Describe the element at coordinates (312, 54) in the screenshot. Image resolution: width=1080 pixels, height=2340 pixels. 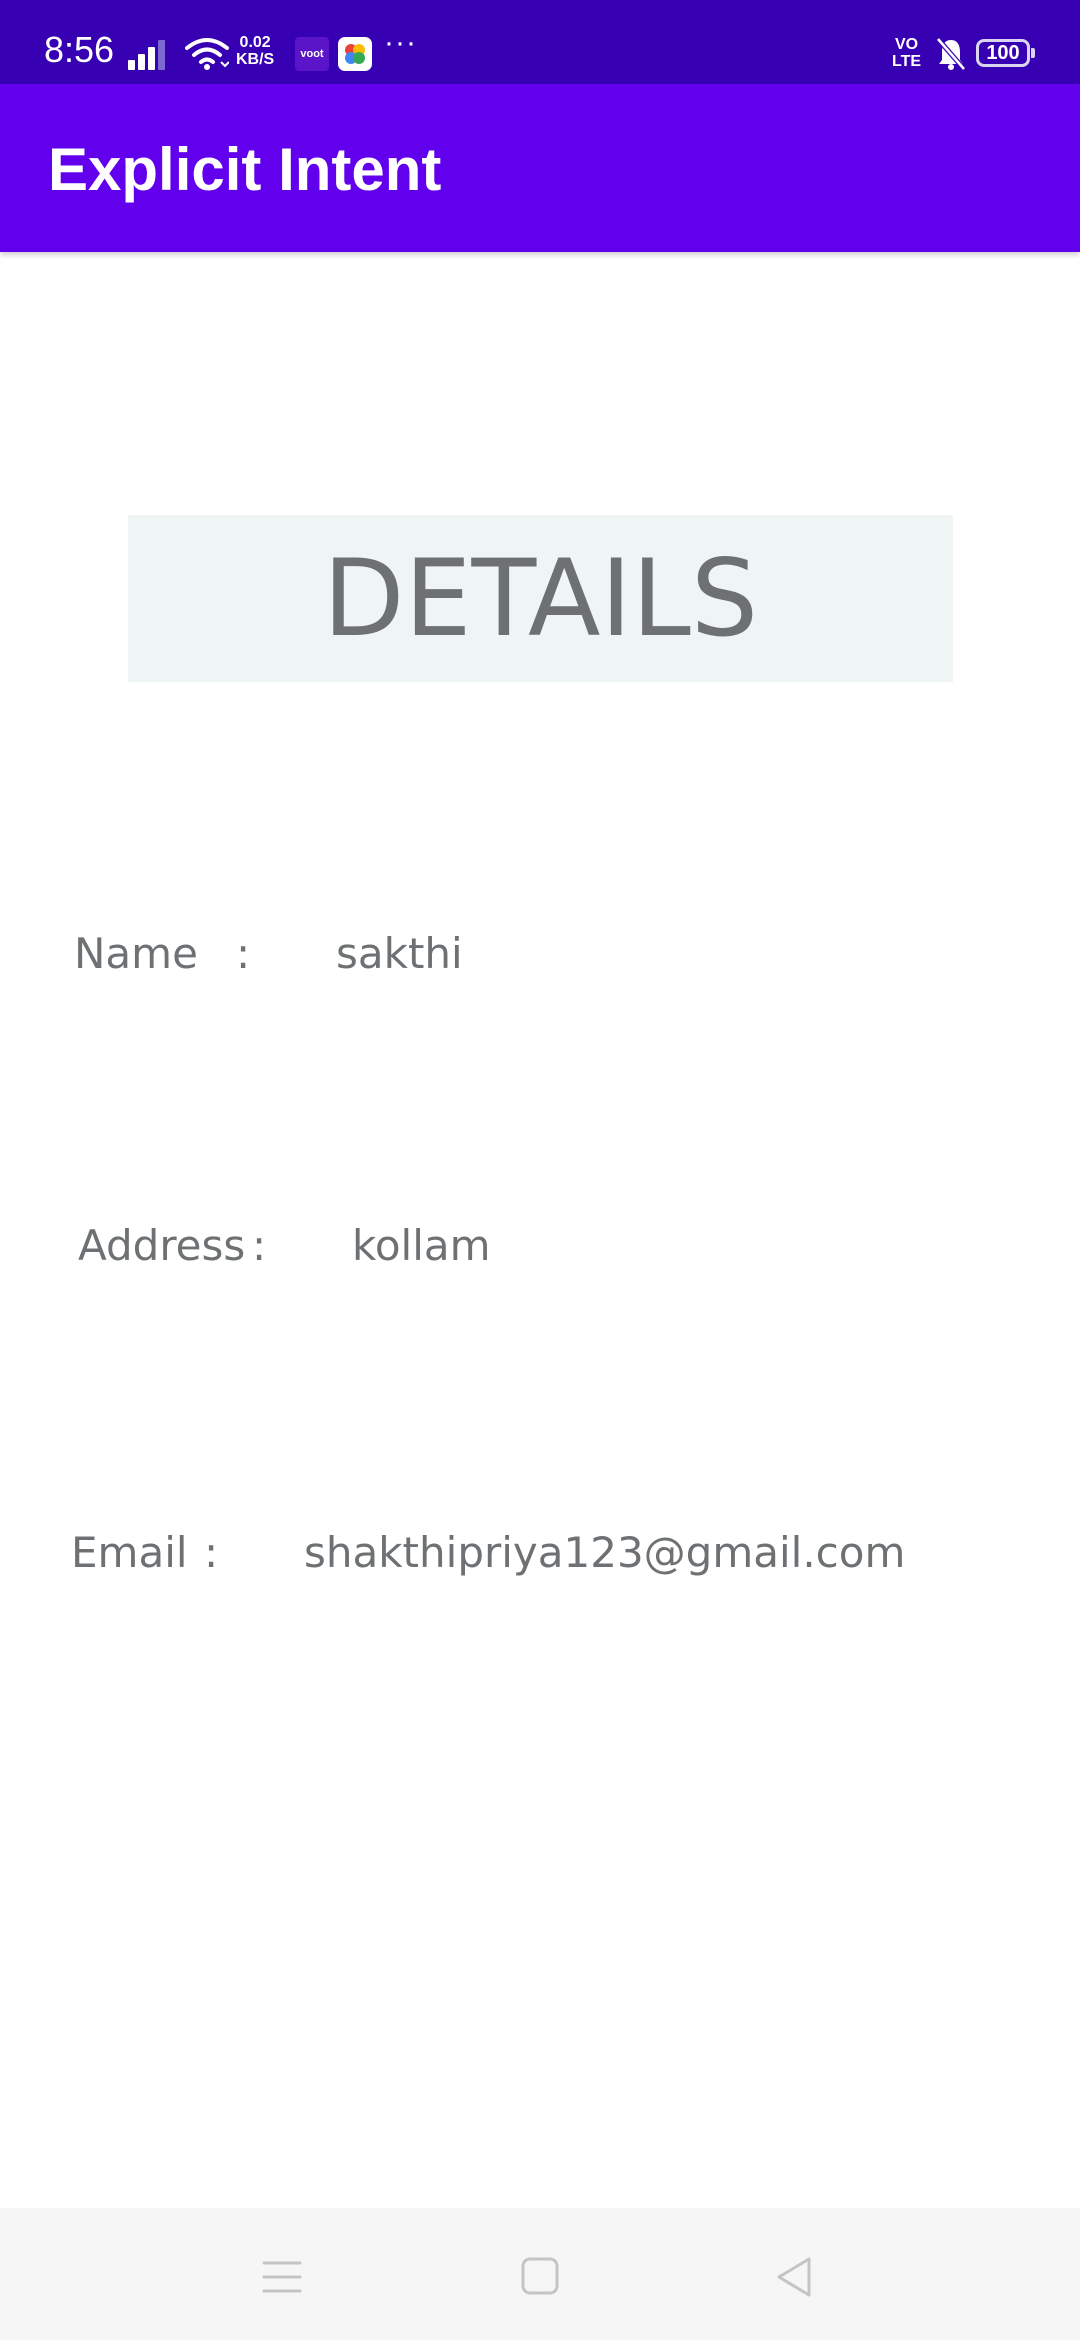
I see `voot-app-icon: voot` at that location.